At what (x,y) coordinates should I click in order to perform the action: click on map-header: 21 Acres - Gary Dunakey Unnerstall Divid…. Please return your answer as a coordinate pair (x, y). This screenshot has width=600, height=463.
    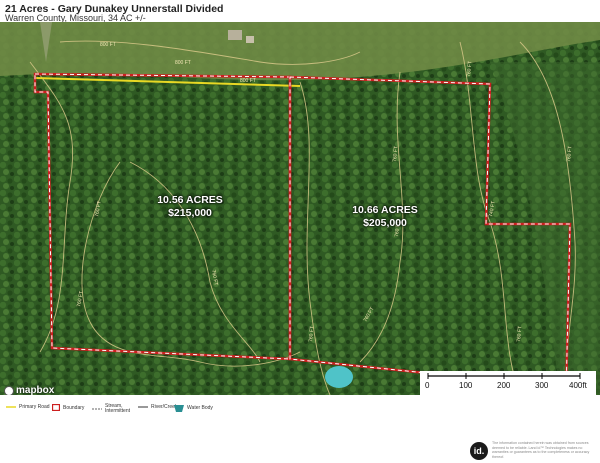
    Looking at the image, I should click on (300, 11).